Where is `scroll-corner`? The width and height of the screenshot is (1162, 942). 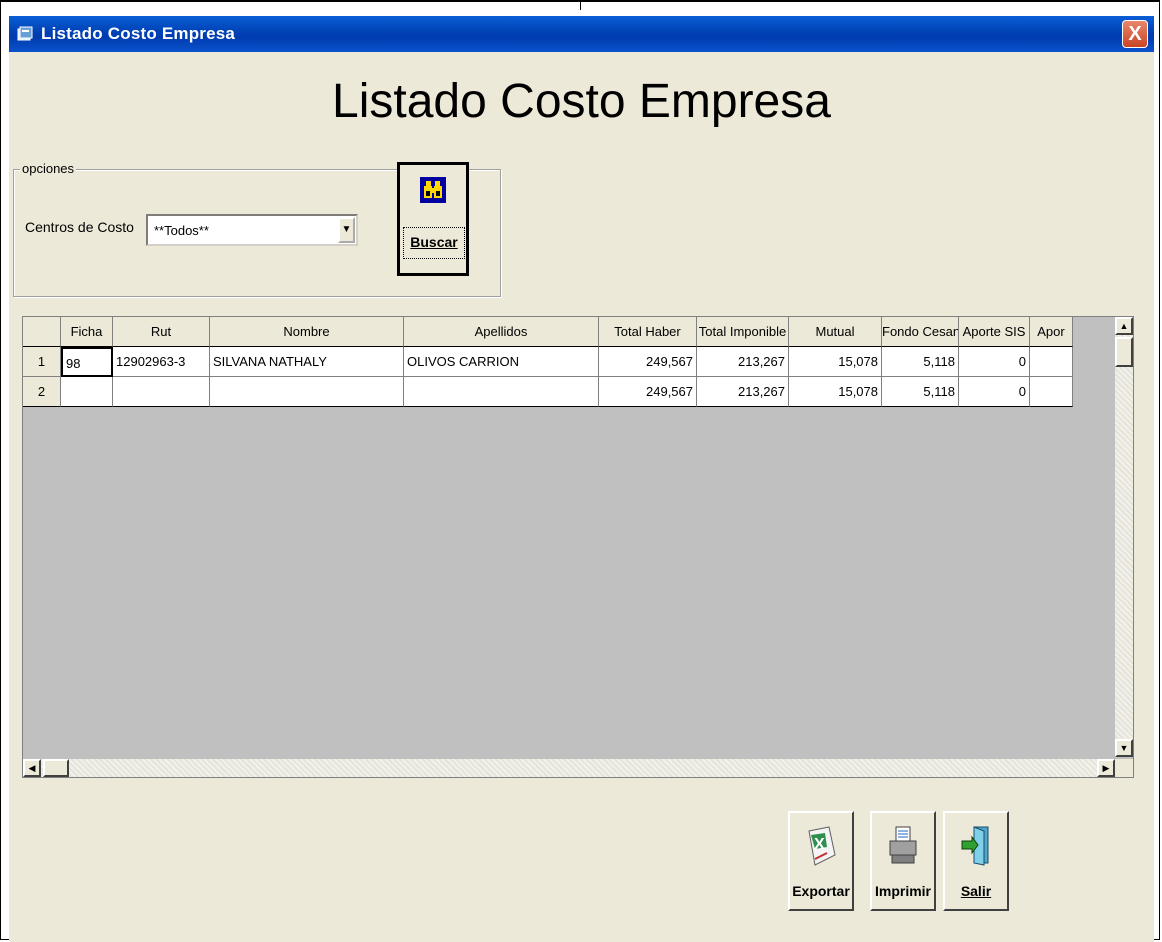 scroll-corner is located at coordinates (1124, 768).